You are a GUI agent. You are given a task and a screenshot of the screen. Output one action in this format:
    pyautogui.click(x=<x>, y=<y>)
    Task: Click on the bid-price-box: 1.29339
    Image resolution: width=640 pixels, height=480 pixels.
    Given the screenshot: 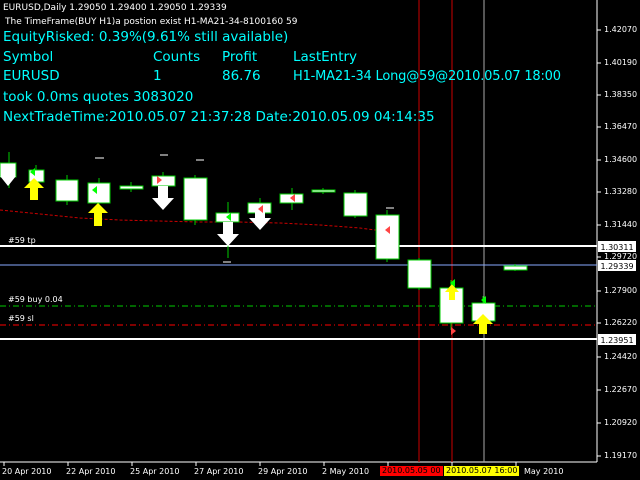 What is the action you would take?
    pyautogui.click(x=617, y=265)
    